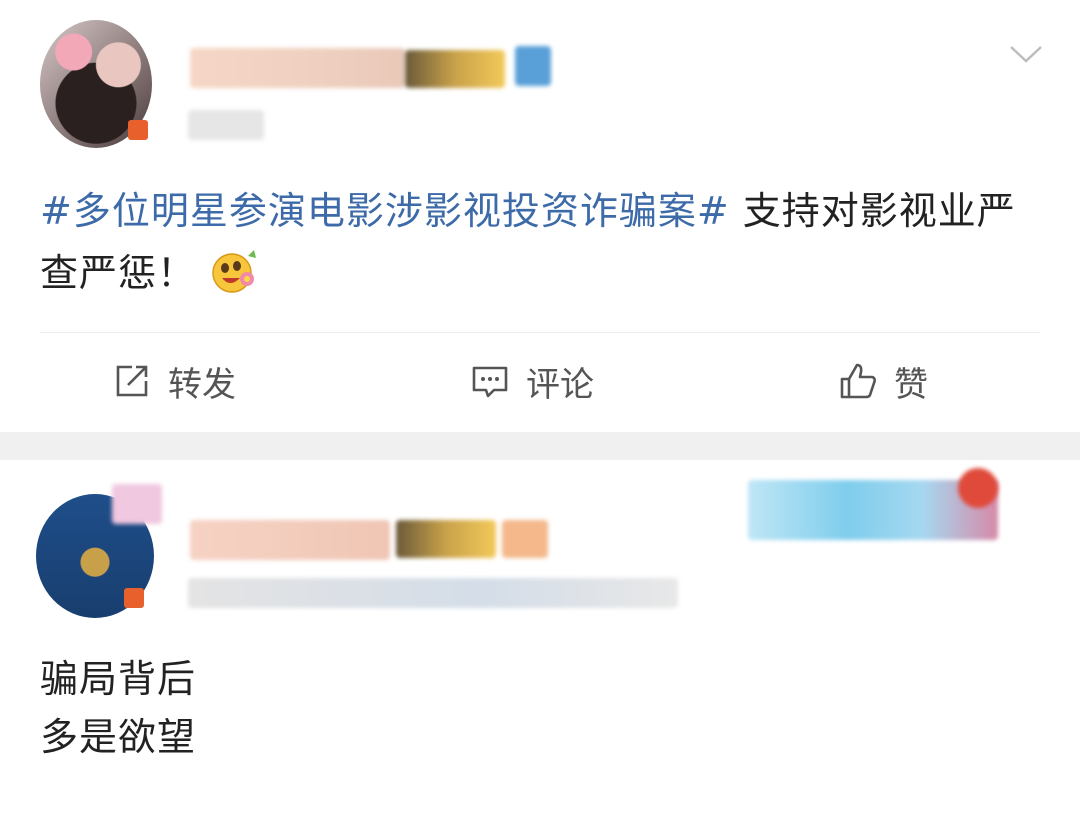  Describe the element at coordinates (118, 708) in the screenshot. I see `comment-content: 骗局背后 多是欲望` at that location.